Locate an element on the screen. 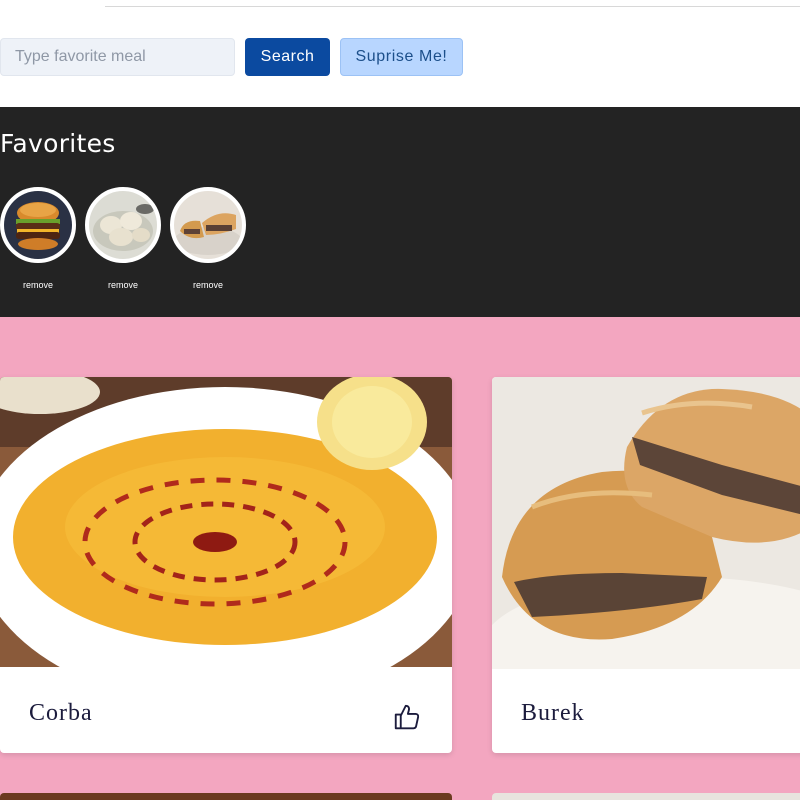  burger-image is located at coordinates (38, 225).